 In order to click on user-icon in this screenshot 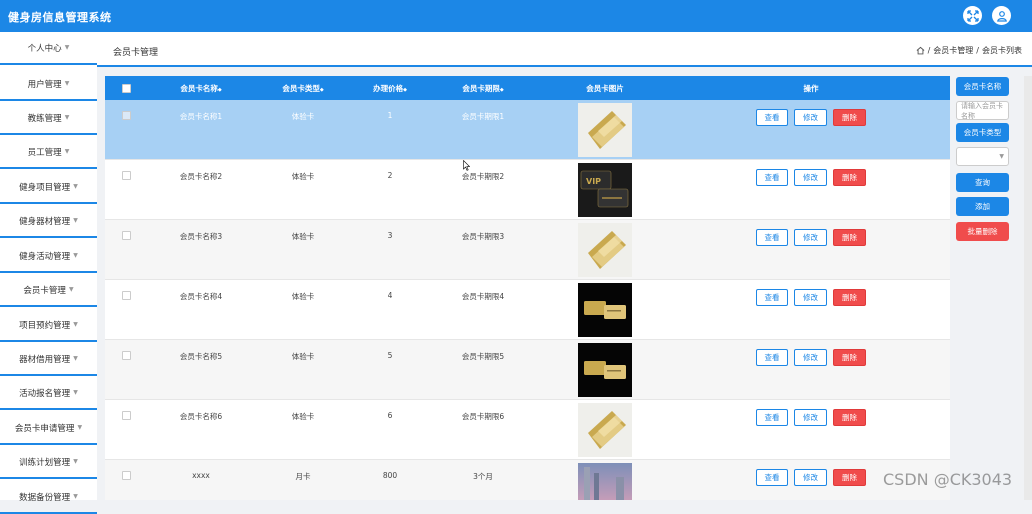, I will do `click(1001, 15)`.